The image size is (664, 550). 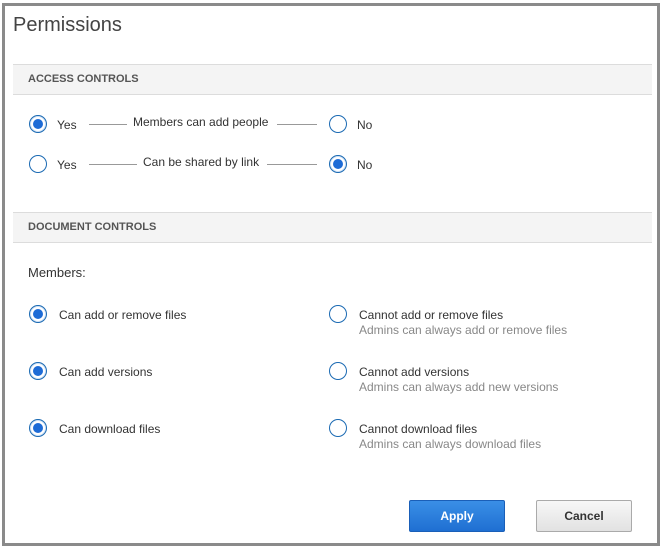 I want to click on add-remove-files-deny-note: Admins can always add or remove files, so click(x=463, y=330).